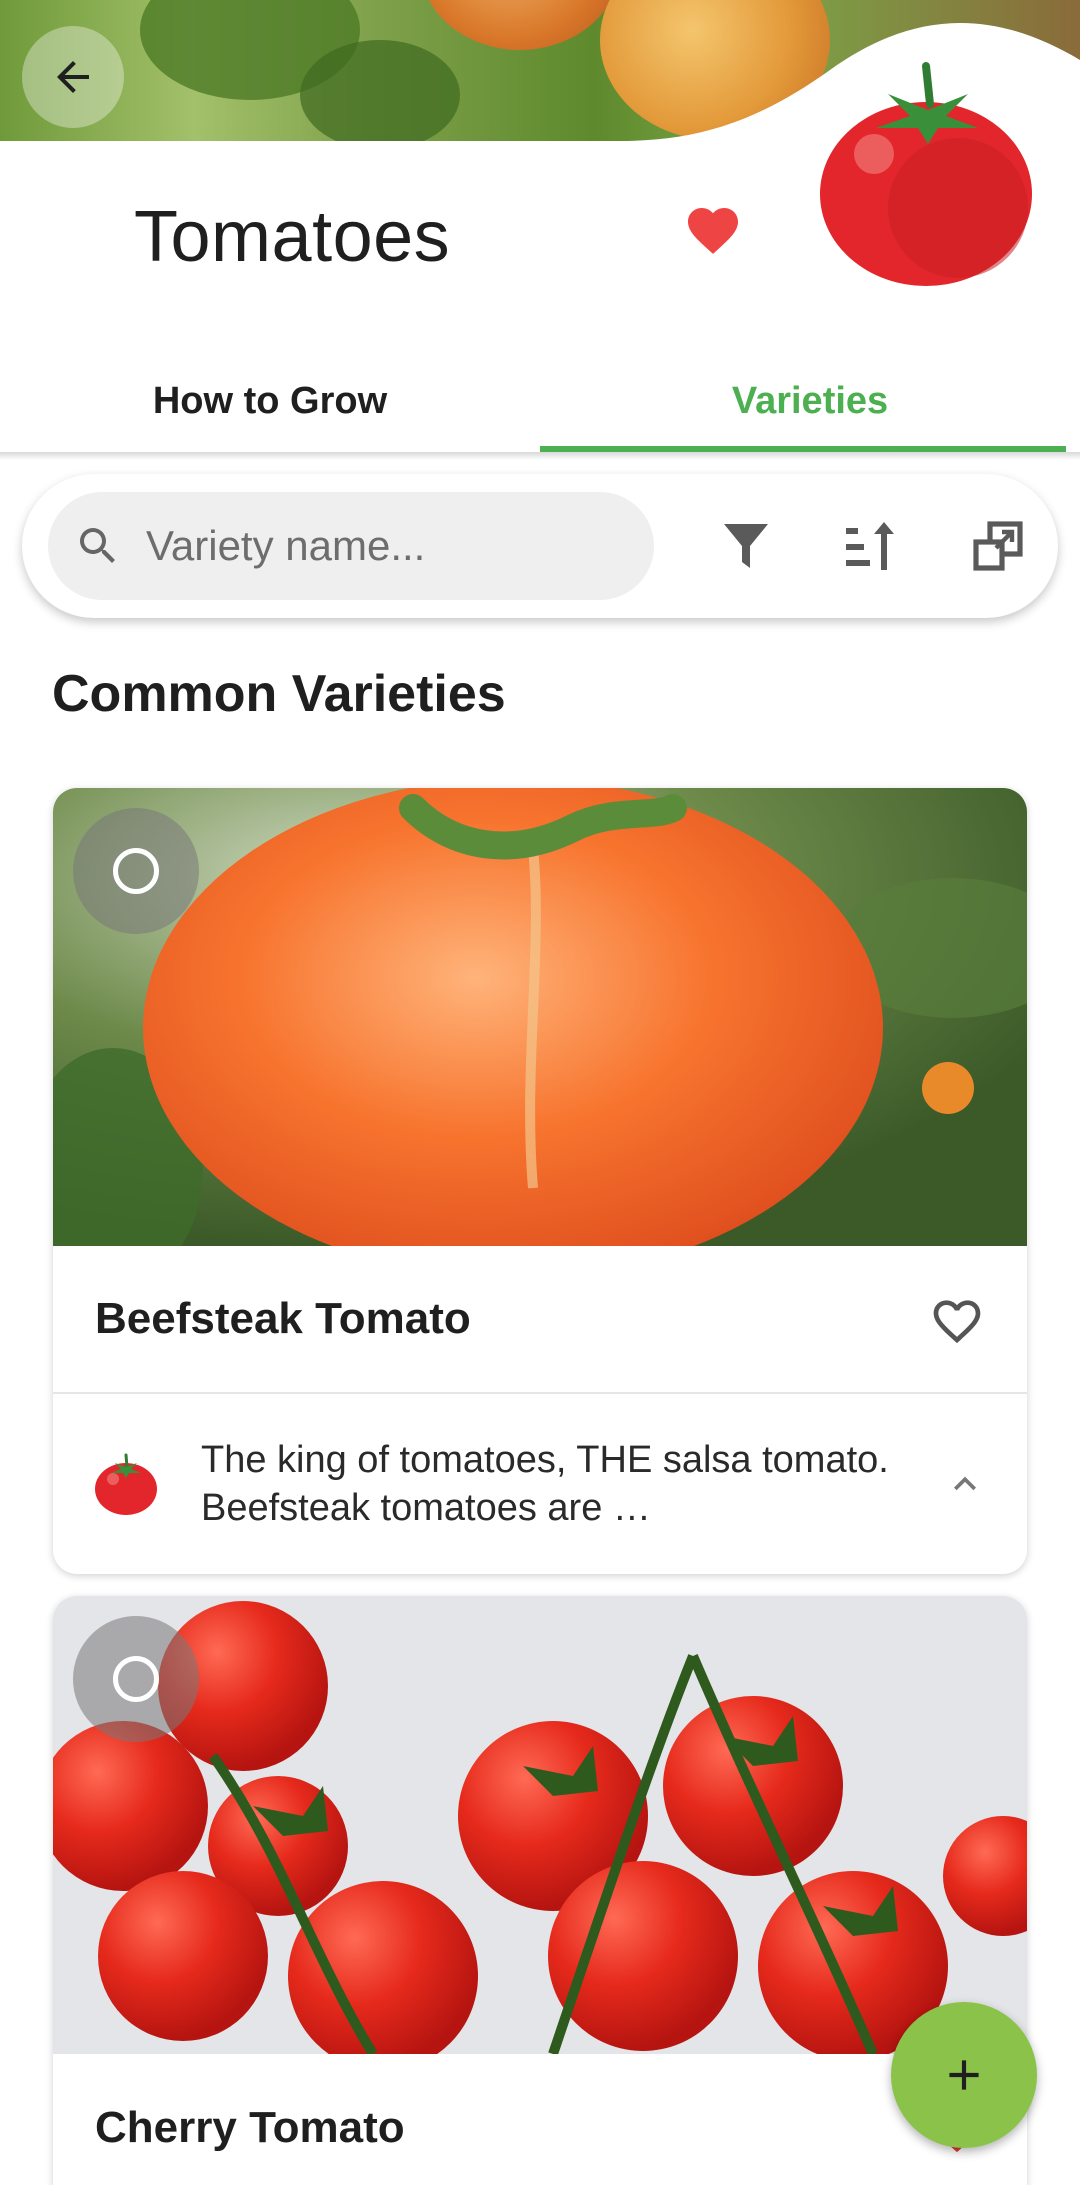  What do you see at coordinates (540, 1320) in the screenshot?
I see `variety-header: Beefsteak Tomato` at bounding box center [540, 1320].